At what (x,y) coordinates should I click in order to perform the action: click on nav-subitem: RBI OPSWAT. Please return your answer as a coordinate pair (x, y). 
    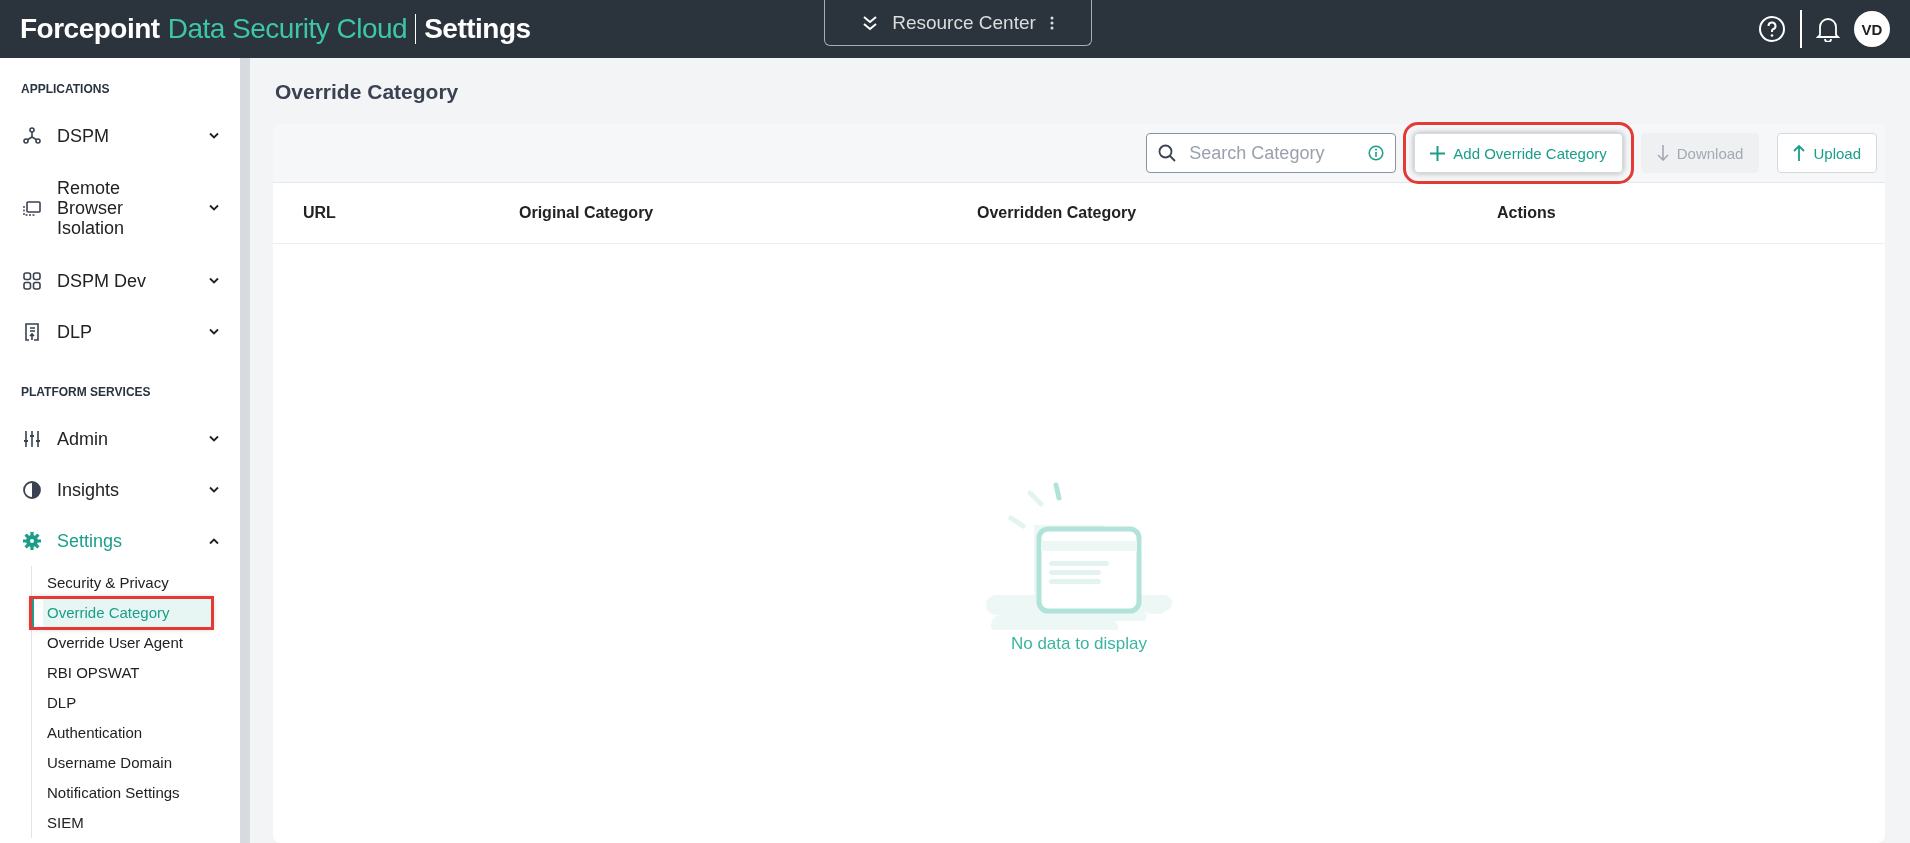
    Looking at the image, I should click on (121, 673).